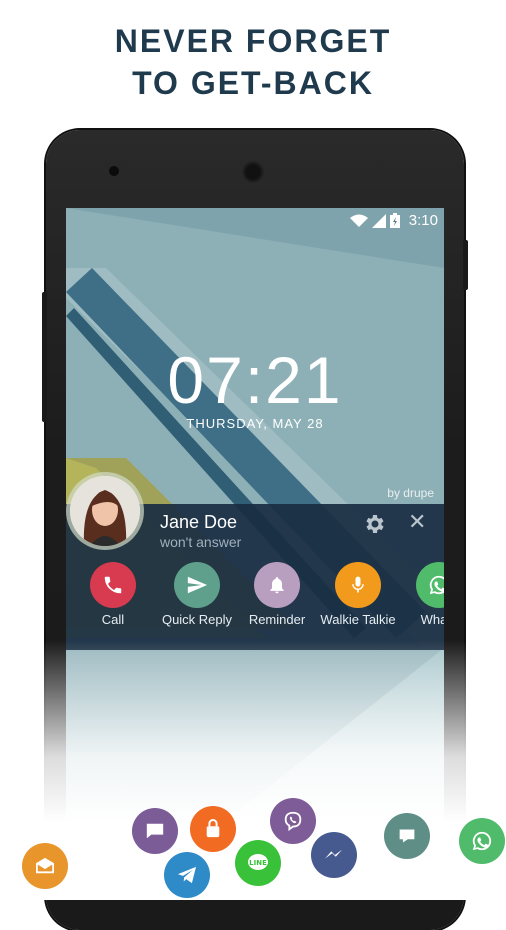 This screenshot has width=506, height=930. I want to click on hangouts-chat-icon, so click(407, 836).